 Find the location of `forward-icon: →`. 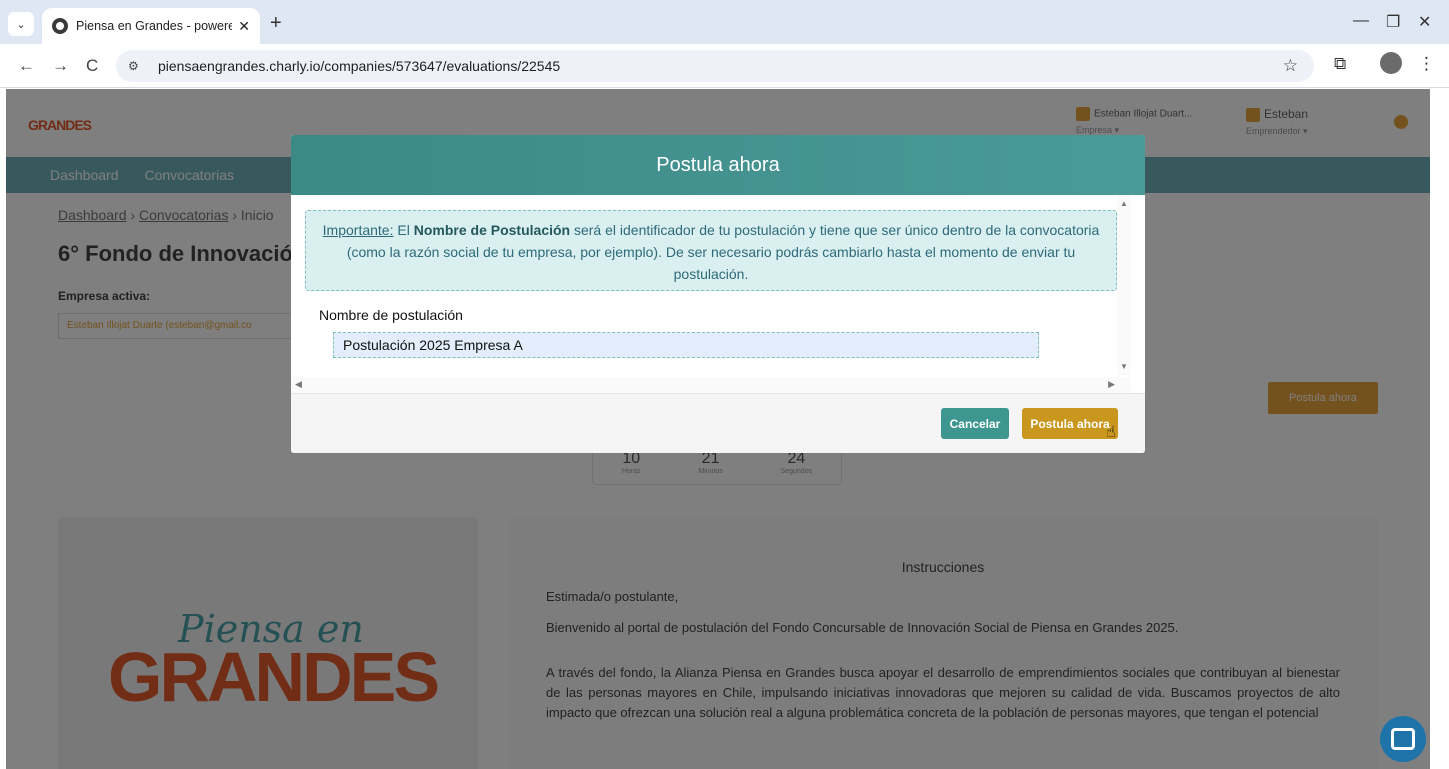

forward-icon: → is located at coordinates (60, 66).